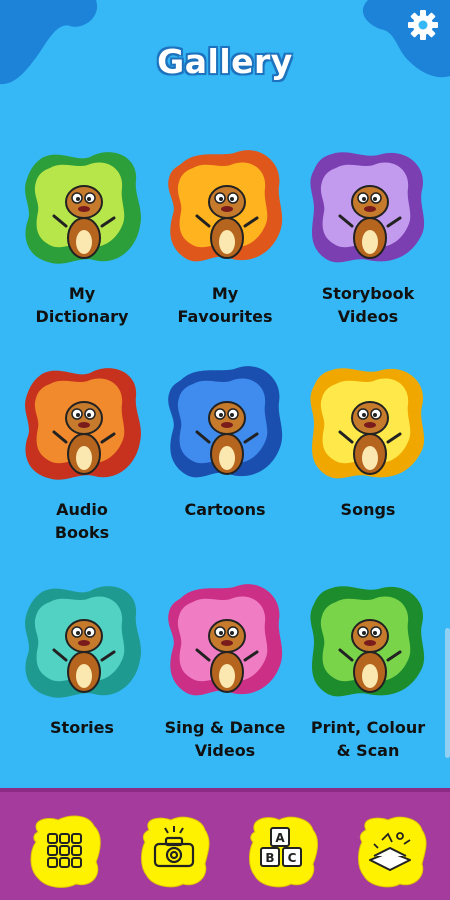  I want to click on gallery-tile-label: Stories, so click(82, 727).